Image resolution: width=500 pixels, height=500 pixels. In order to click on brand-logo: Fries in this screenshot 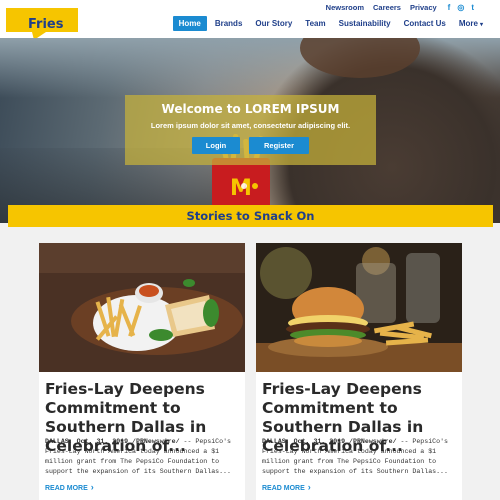, I will do `click(42, 24)`.